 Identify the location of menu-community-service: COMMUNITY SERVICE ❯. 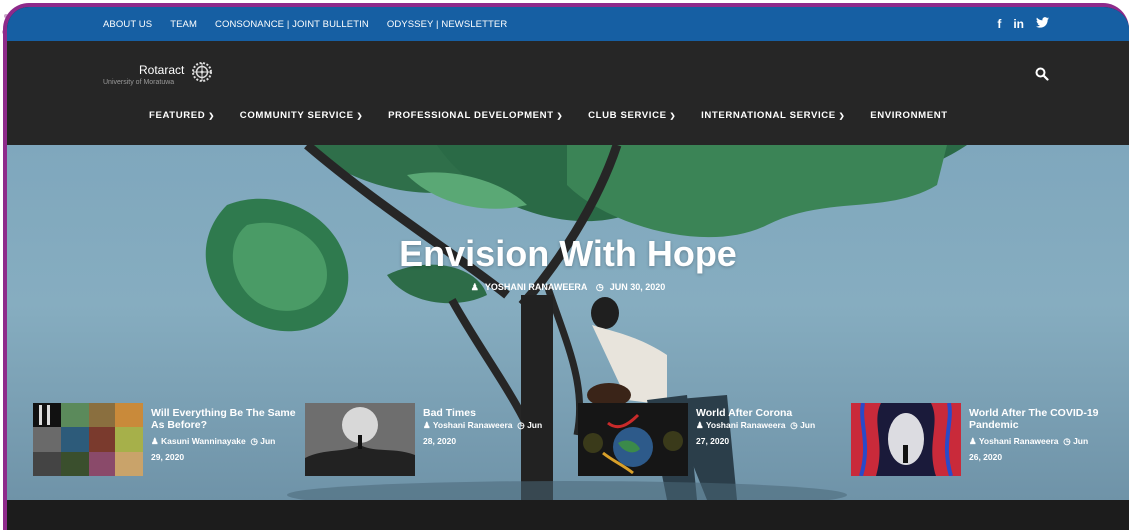
(301, 115).